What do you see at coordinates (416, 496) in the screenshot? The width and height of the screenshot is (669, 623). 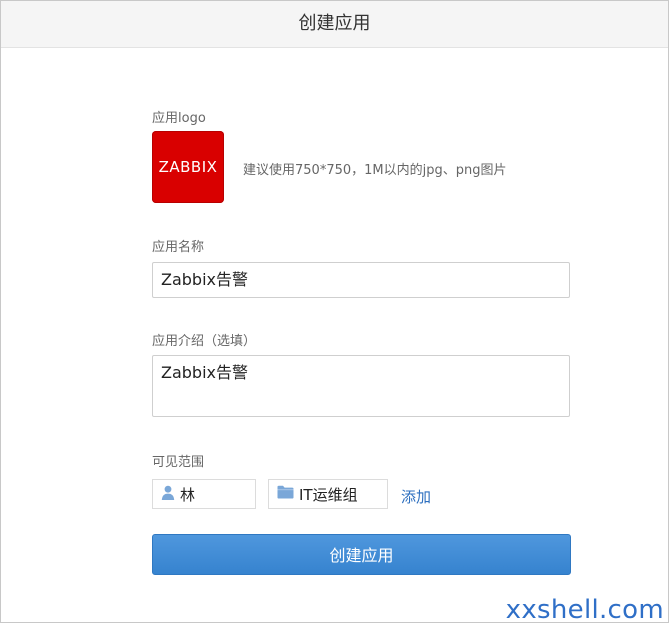 I see `add-visibility-link: 添加` at bounding box center [416, 496].